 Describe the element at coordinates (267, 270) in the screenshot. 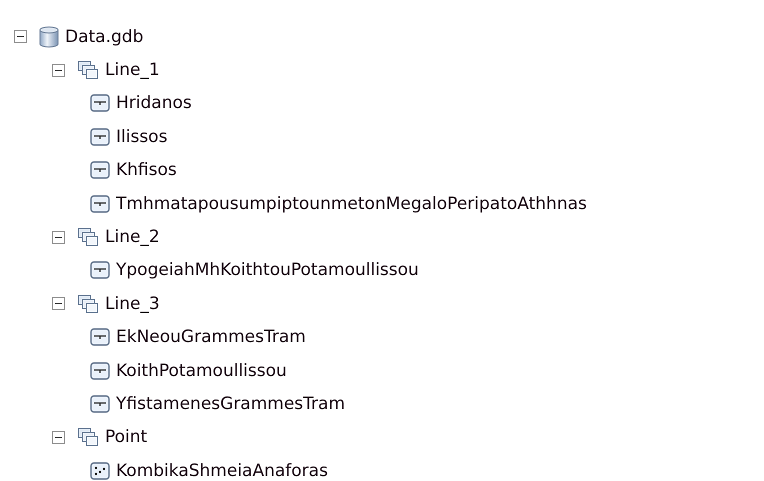

I see `tree-item: YpogeiahMhKoithtouPotamoullissou` at that location.